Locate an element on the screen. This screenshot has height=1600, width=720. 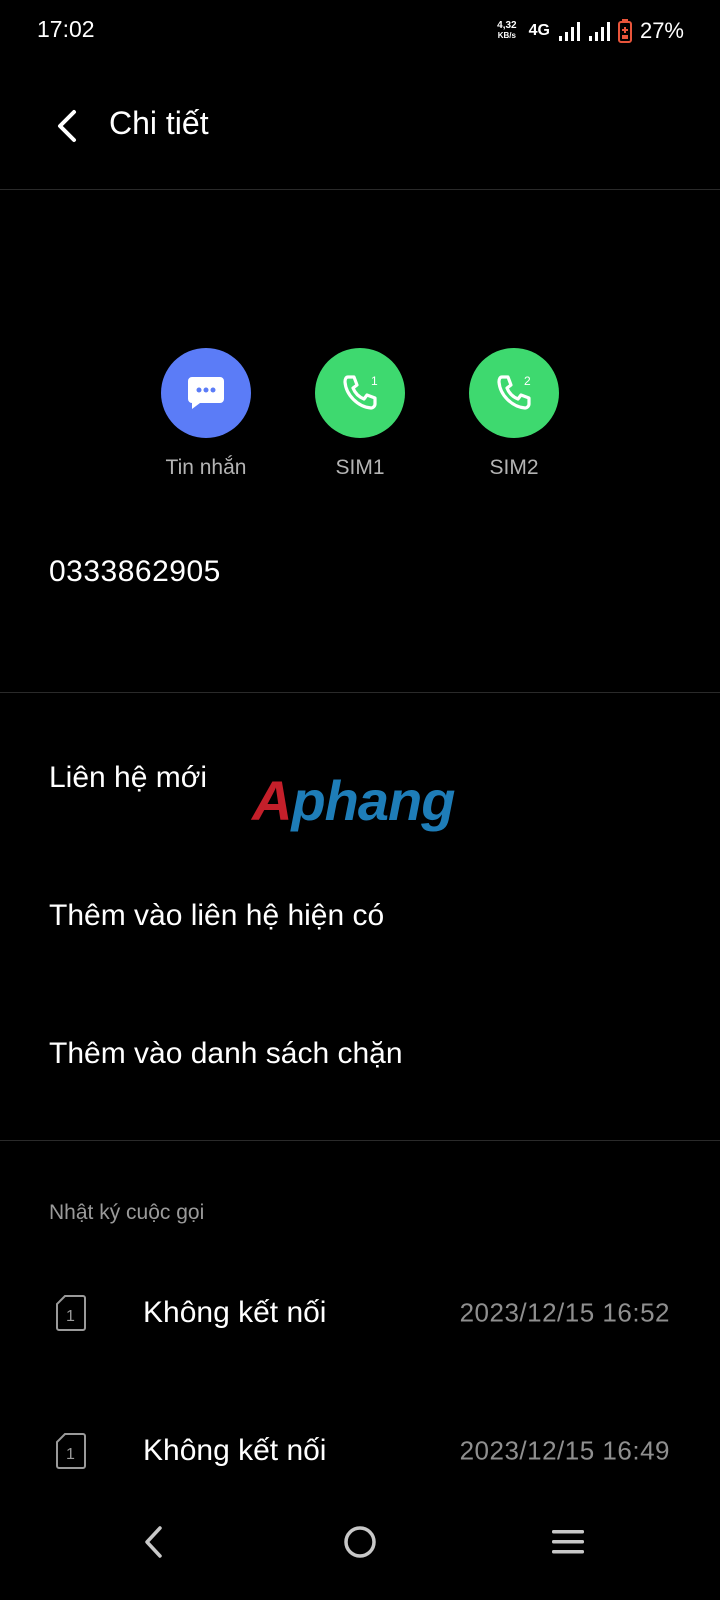
call-sim2-button: 2 is located at coordinates (514, 393).